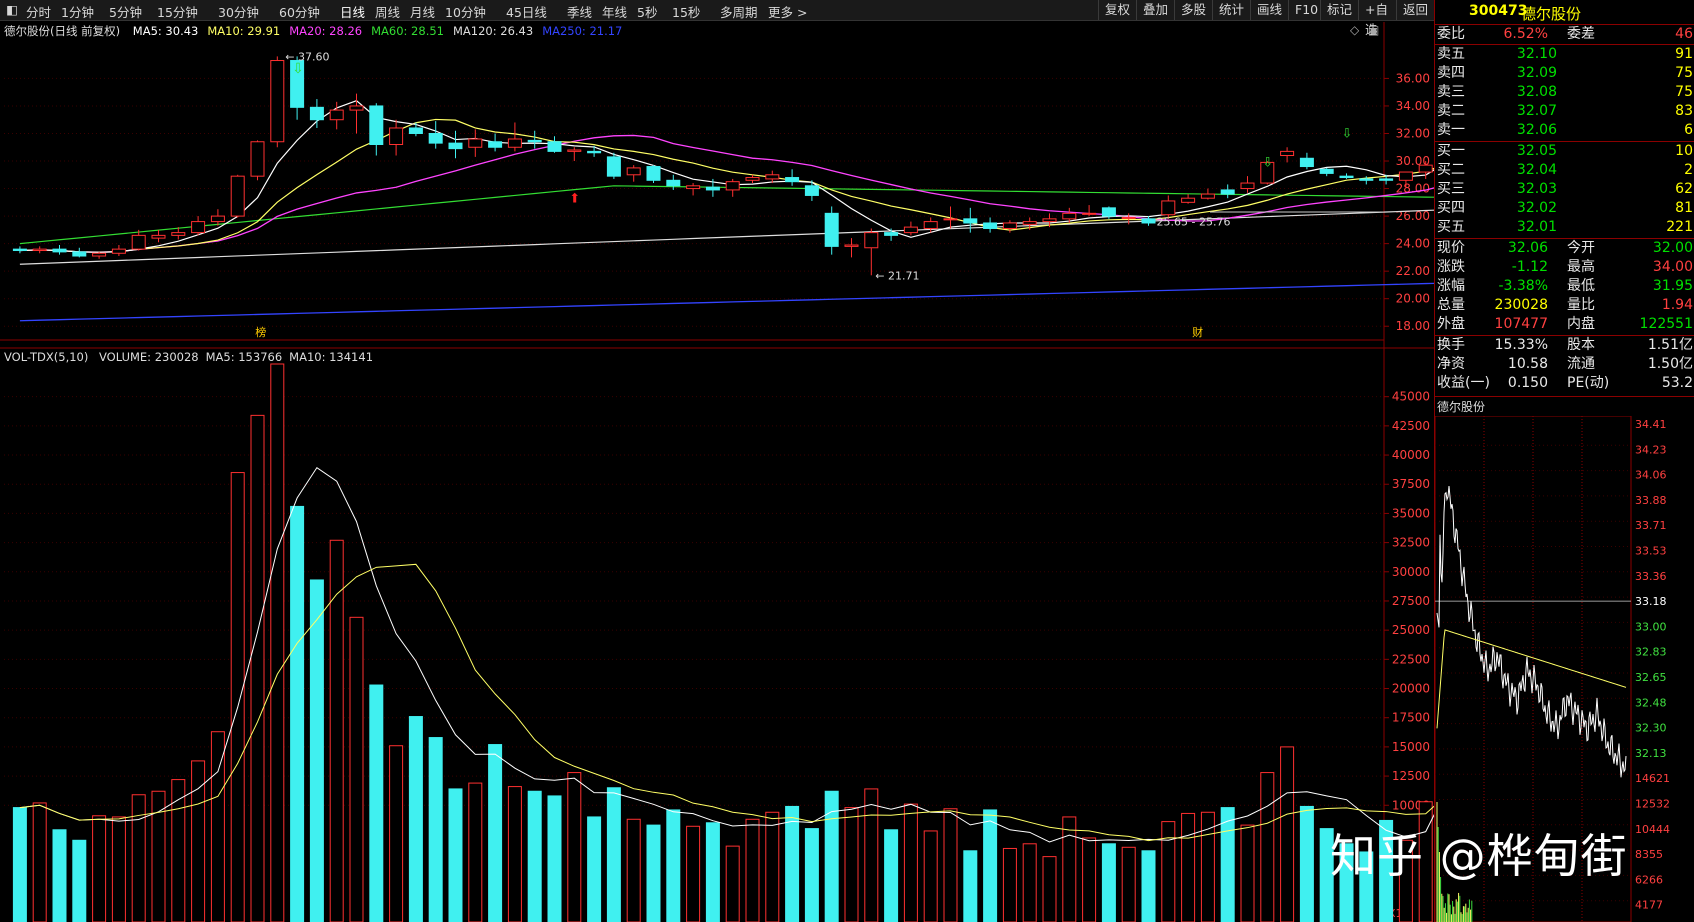 The width and height of the screenshot is (1694, 922). I want to click on order-price: 32.01, so click(1537, 227).